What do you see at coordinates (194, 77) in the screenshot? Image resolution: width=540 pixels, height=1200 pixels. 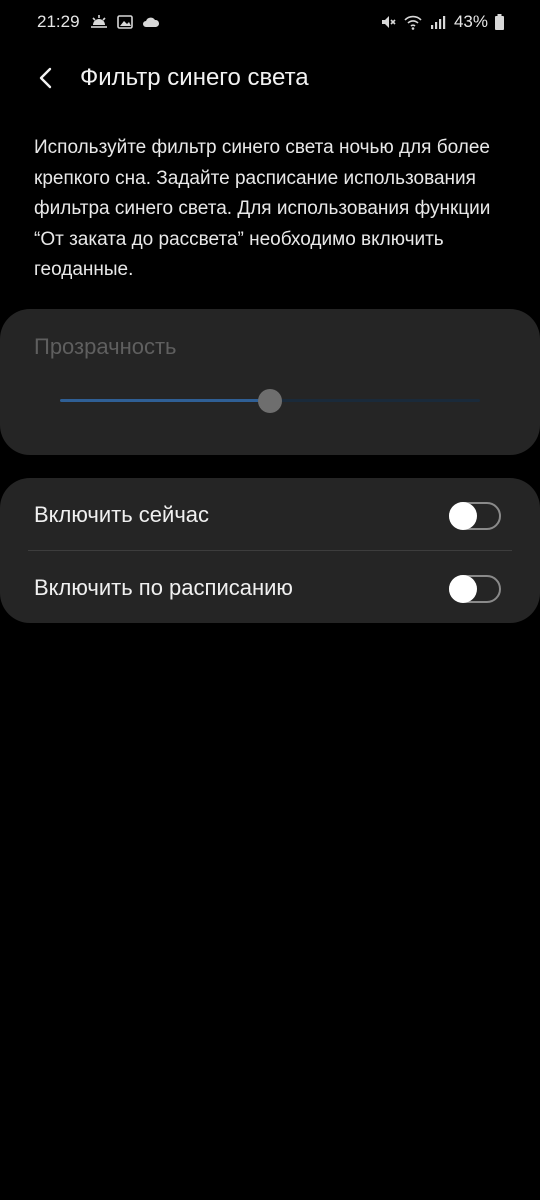 I see `page-title: Фильтр синего света` at bounding box center [194, 77].